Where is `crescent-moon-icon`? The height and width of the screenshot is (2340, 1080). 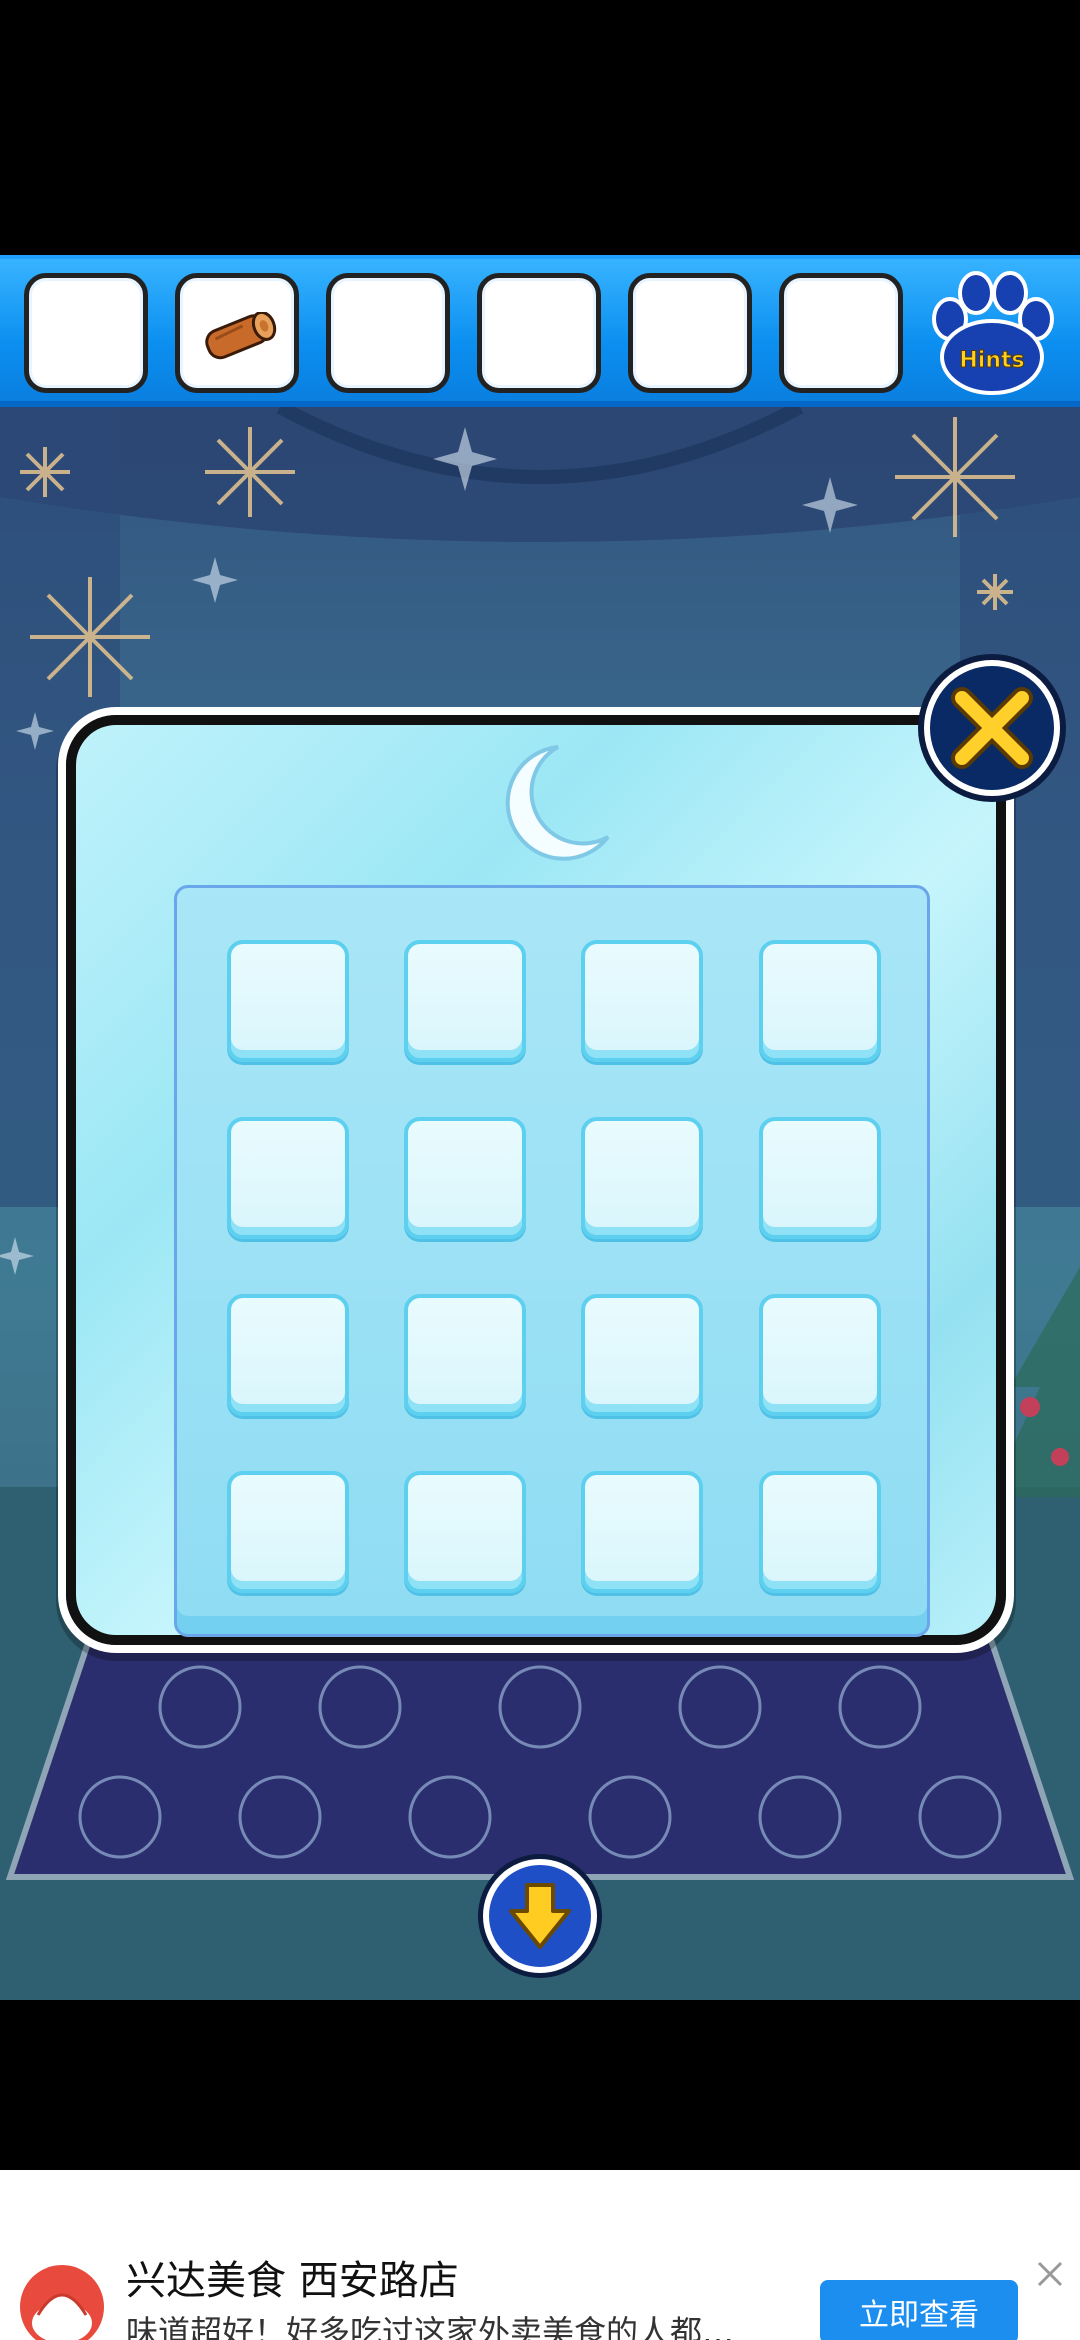 crescent-moon-icon is located at coordinates (557, 803).